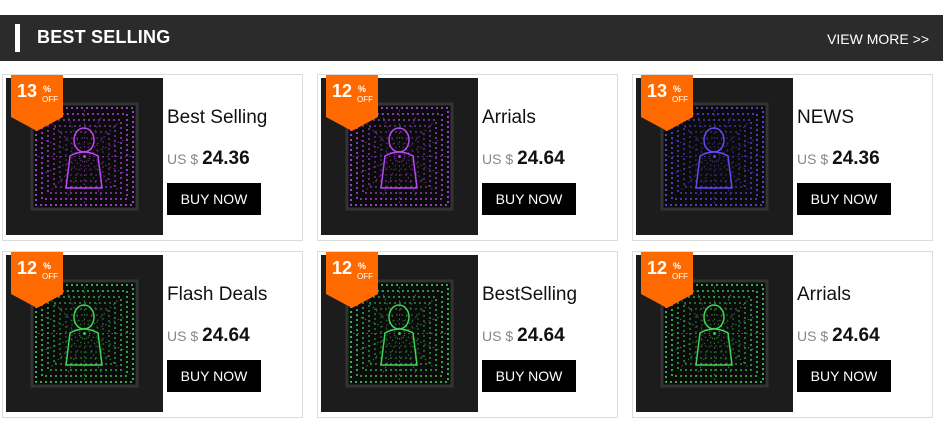  What do you see at coordinates (878, 39) in the screenshot?
I see `view-more-link: VIEW MORE >>` at bounding box center [878, 39].